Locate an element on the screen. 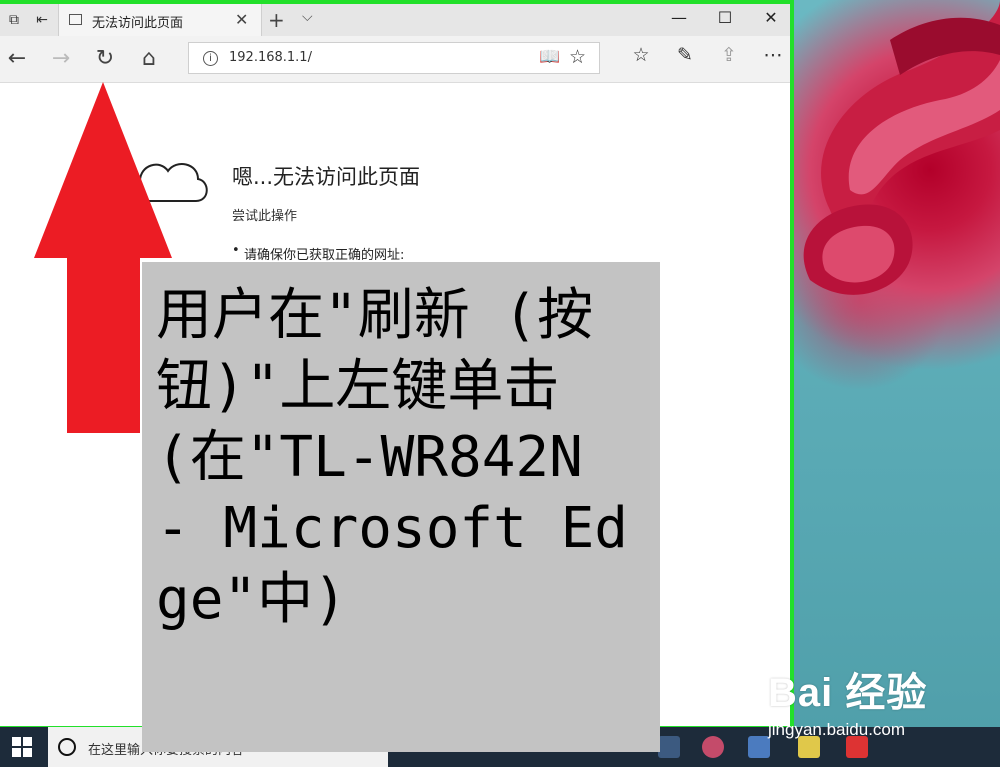 This screenshot has width=1000, height=767. chevron-down-icon: ⌵ is located at coordinates (307, 17).